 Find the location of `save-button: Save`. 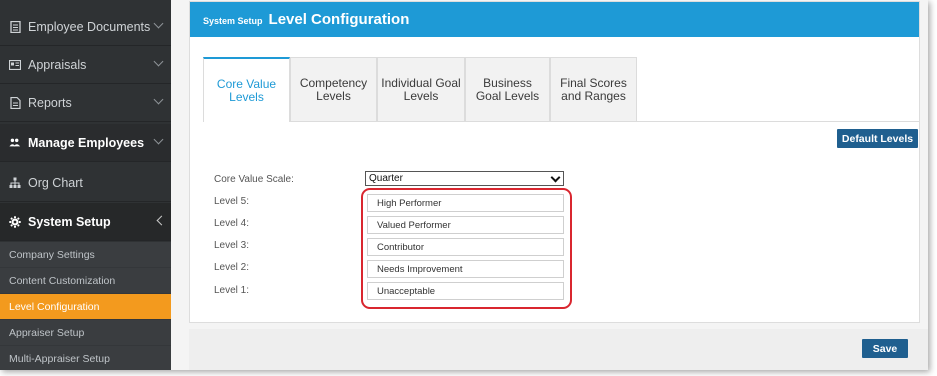

save-button: Save is located at coordinates (885, 348).